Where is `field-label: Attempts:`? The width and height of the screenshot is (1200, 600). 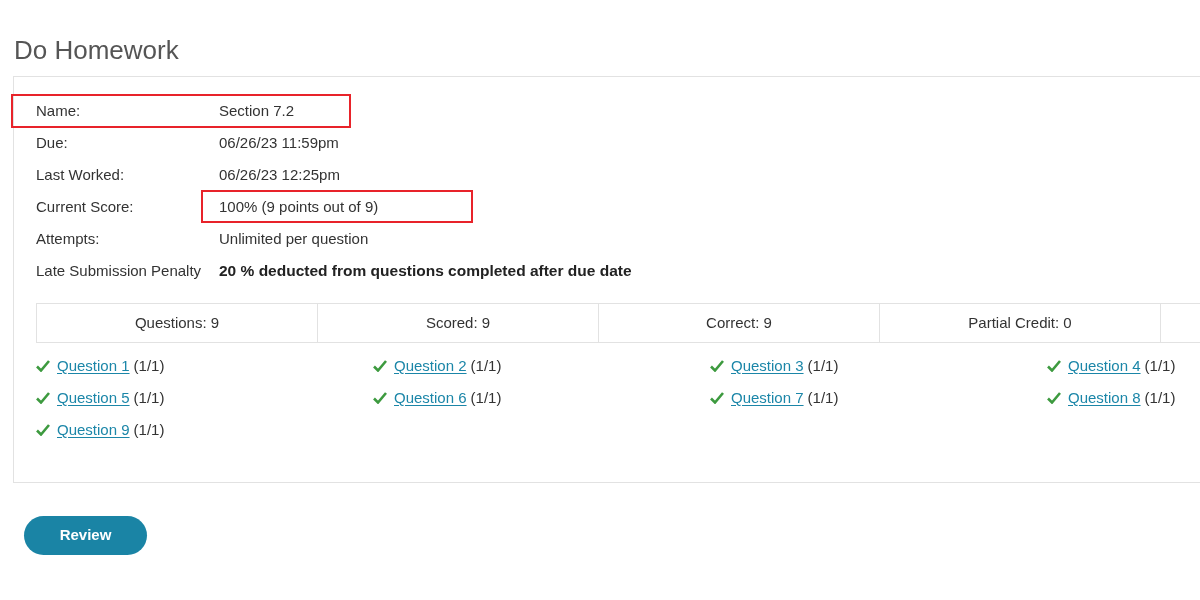 field-label: Attempts: is located at coordinates (68, 238).